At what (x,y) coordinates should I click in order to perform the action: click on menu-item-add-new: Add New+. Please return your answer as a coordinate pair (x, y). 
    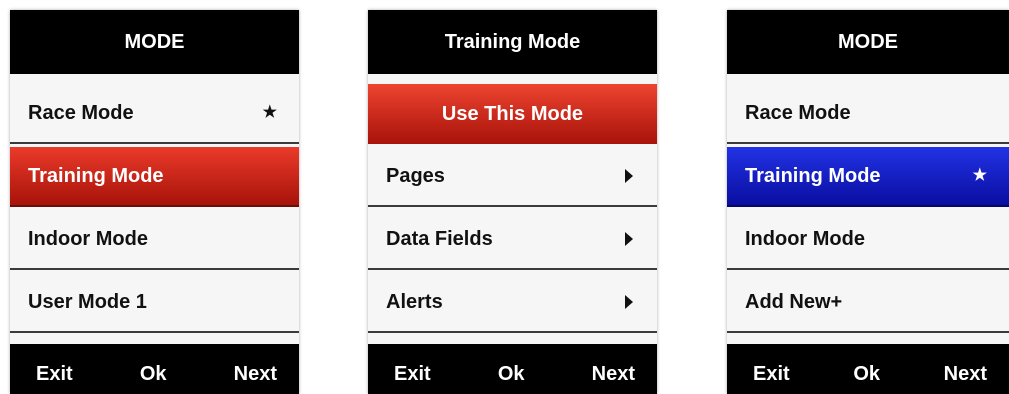
    Looking at the image, I should click on (868, 303).